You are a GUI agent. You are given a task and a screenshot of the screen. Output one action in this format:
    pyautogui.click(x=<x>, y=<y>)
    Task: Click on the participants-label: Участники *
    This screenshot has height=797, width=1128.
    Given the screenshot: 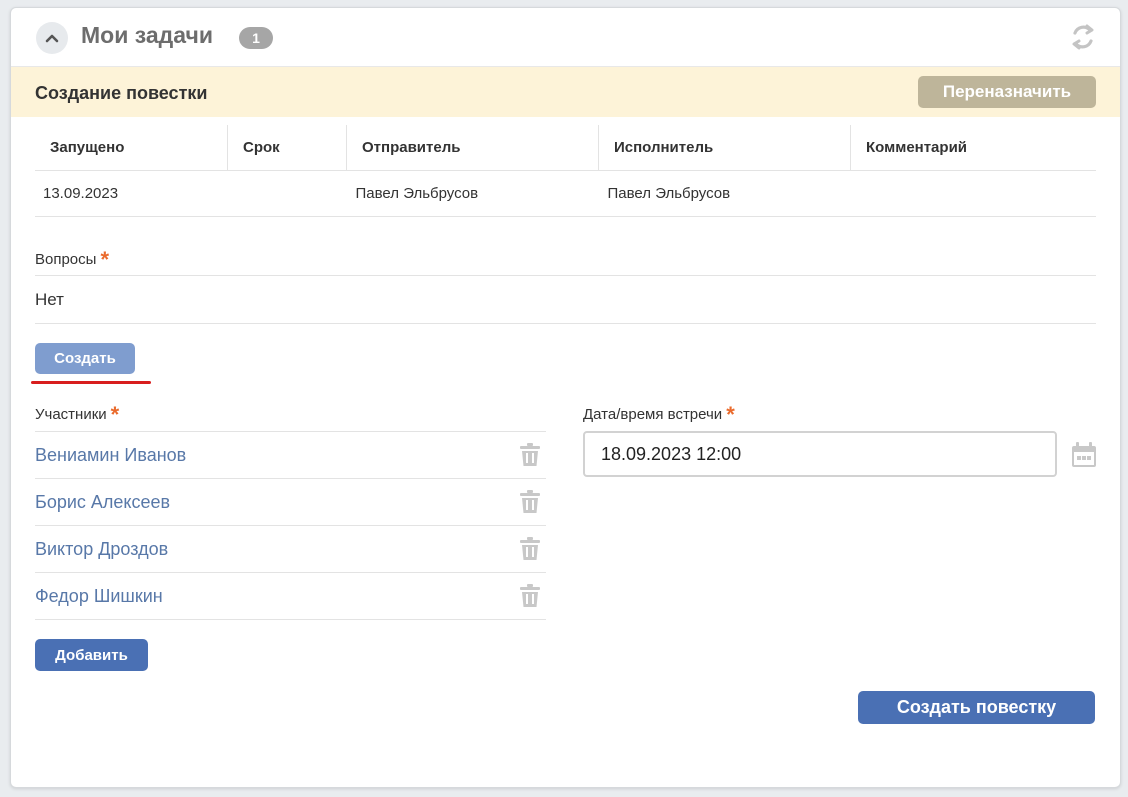 What is the action you would take?
    pyautogui.click(x=77, y=413)
    